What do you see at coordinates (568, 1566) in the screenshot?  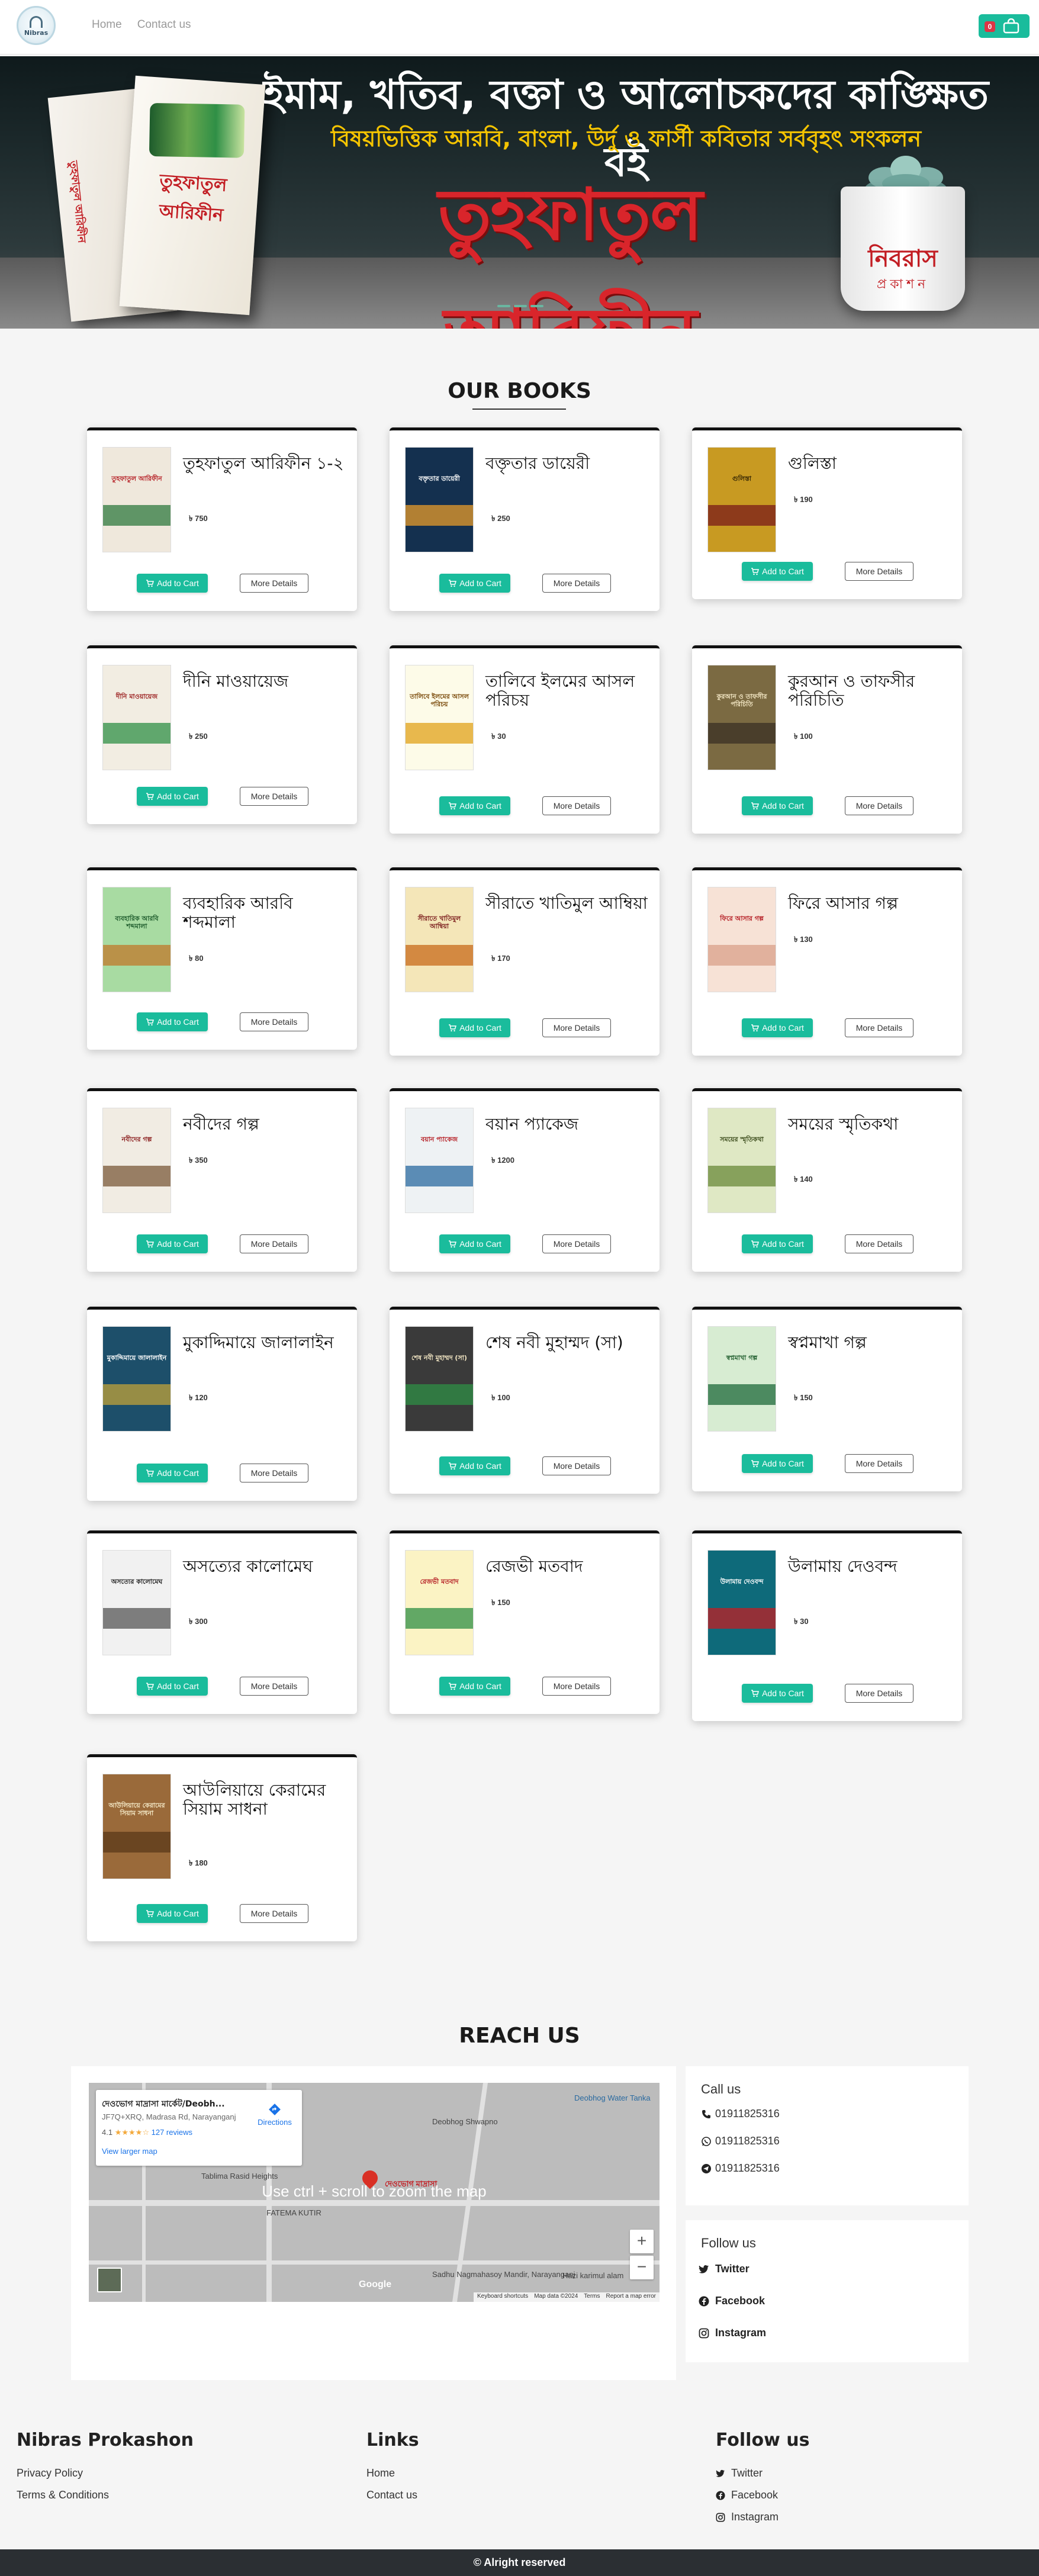 I see `book-title: রেজভী মতবাদ` at bounding box center [568, 1566].